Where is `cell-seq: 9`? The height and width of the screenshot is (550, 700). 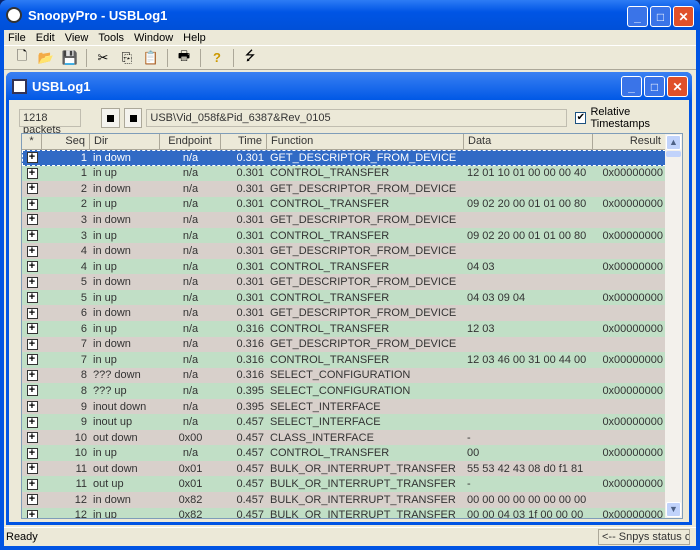
cell-seq: 9 is located at coordinates (83, 422).